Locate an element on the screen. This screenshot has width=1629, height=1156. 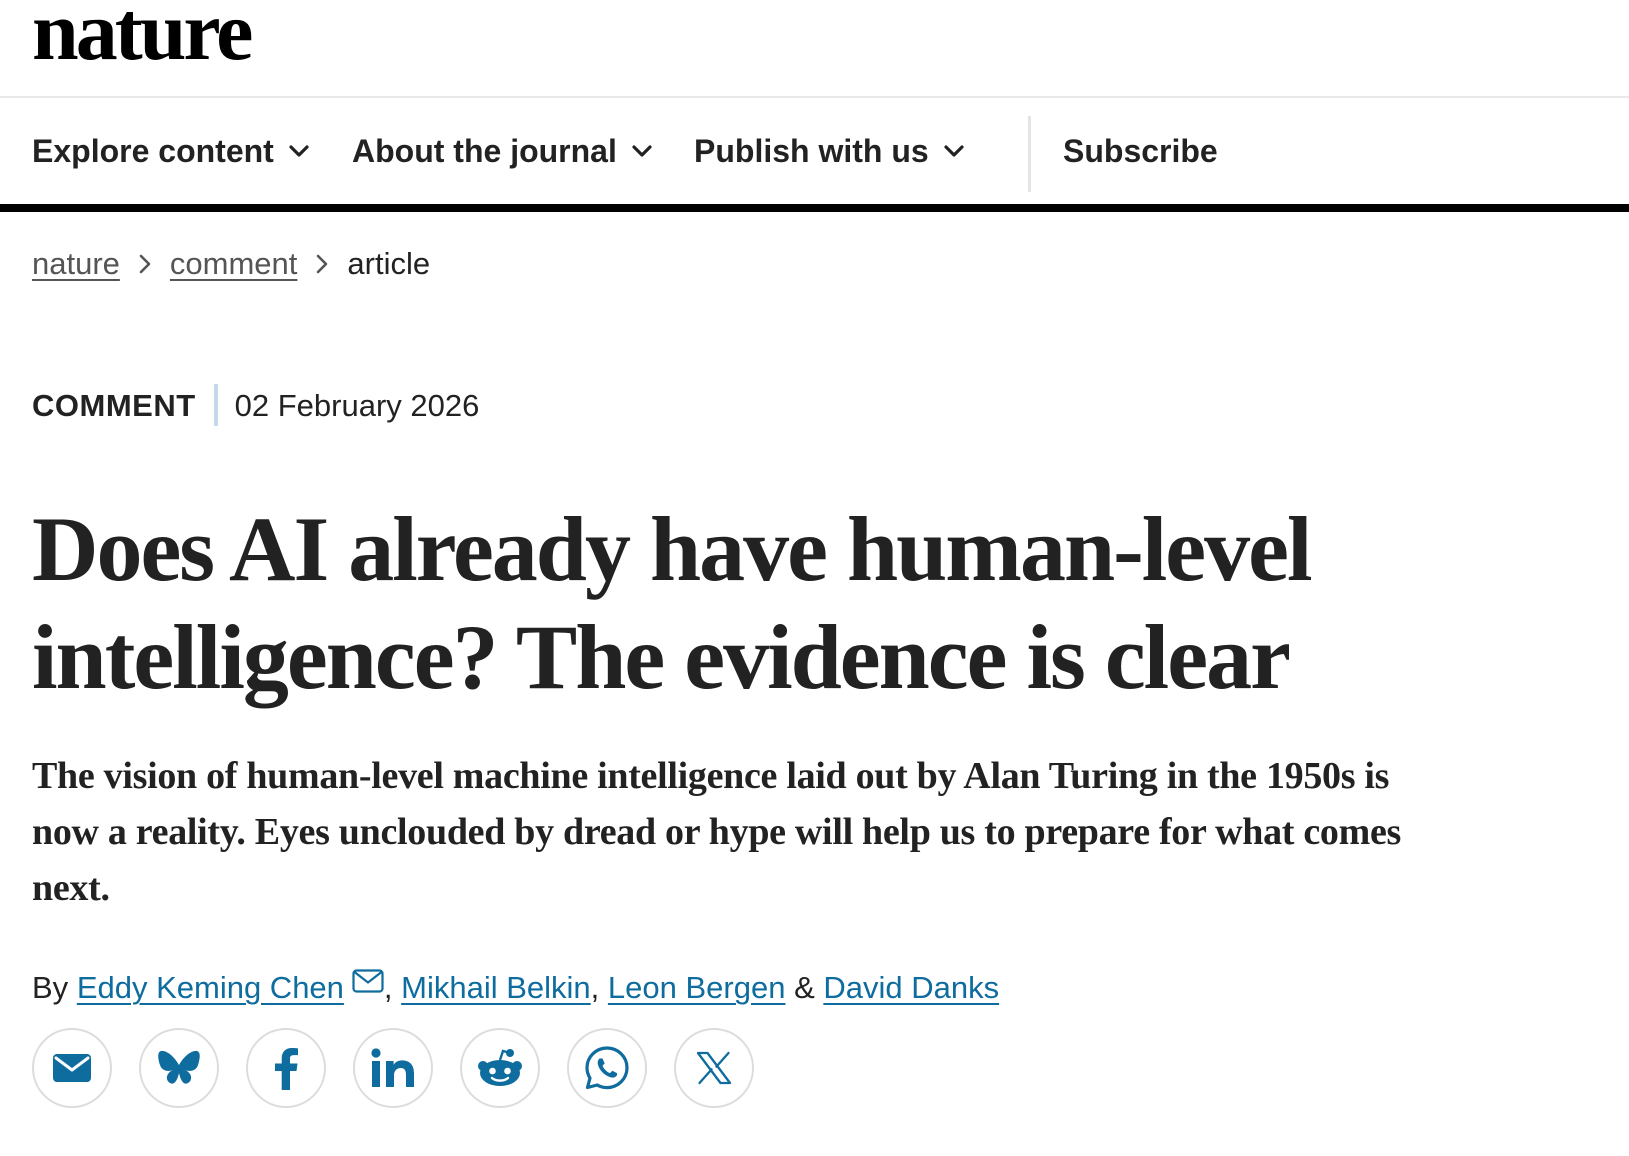
author-link: Leon Bergen is located at coordinates (697, 987).